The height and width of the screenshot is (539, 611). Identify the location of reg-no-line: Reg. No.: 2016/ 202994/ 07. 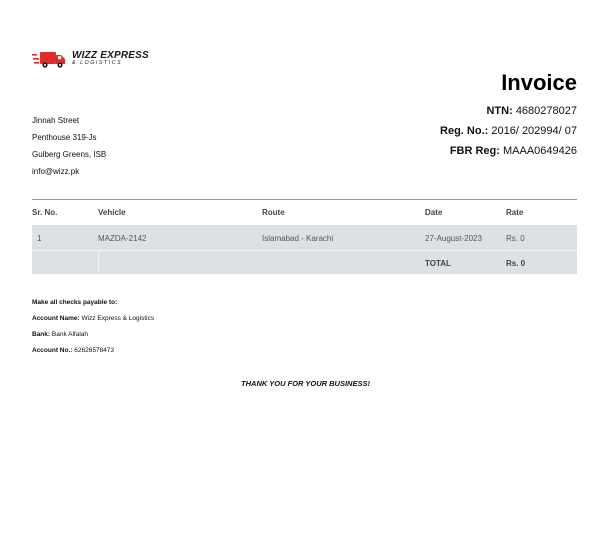
(508, 131).